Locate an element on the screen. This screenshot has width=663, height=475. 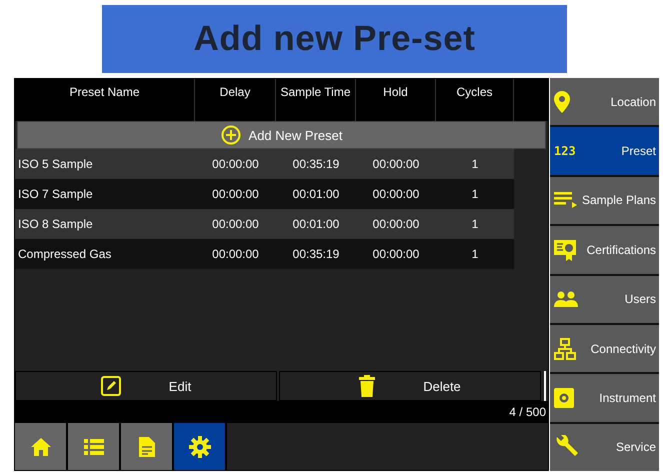
number-icon: 123 is located at coordinates (565, 151).